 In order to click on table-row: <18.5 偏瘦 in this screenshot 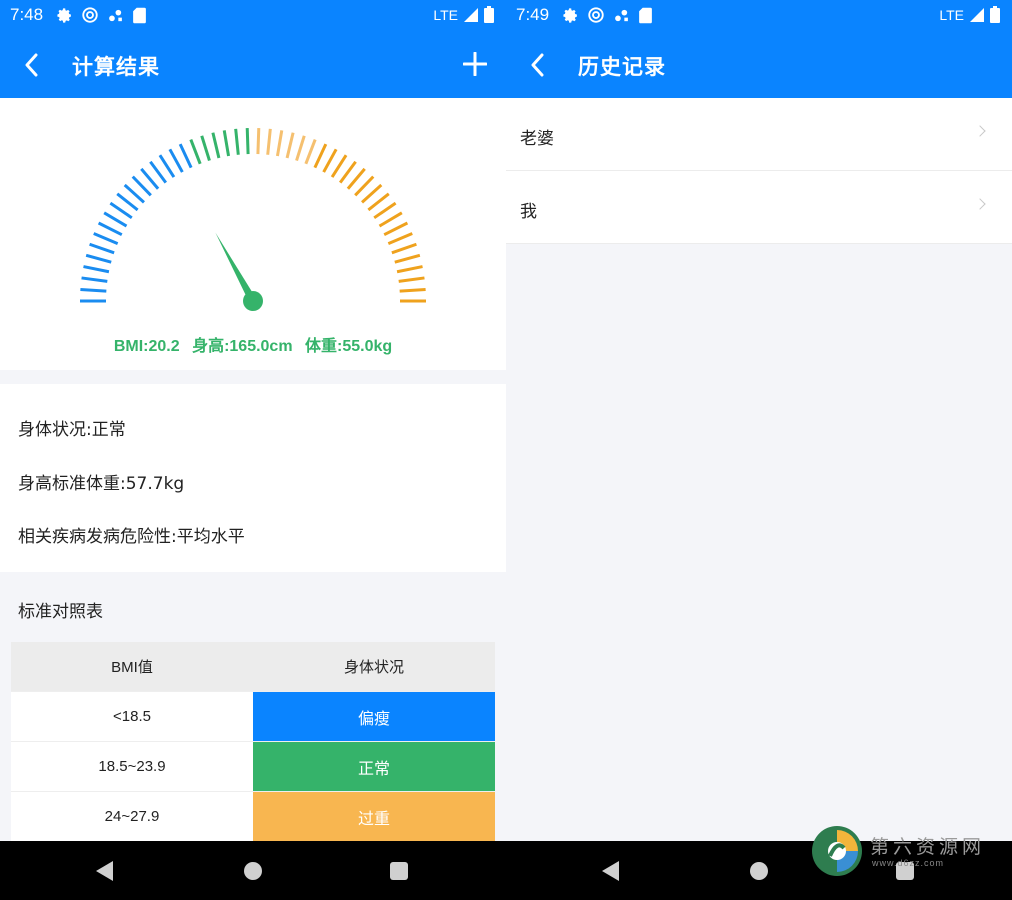, I will do `click(253, 717)`.